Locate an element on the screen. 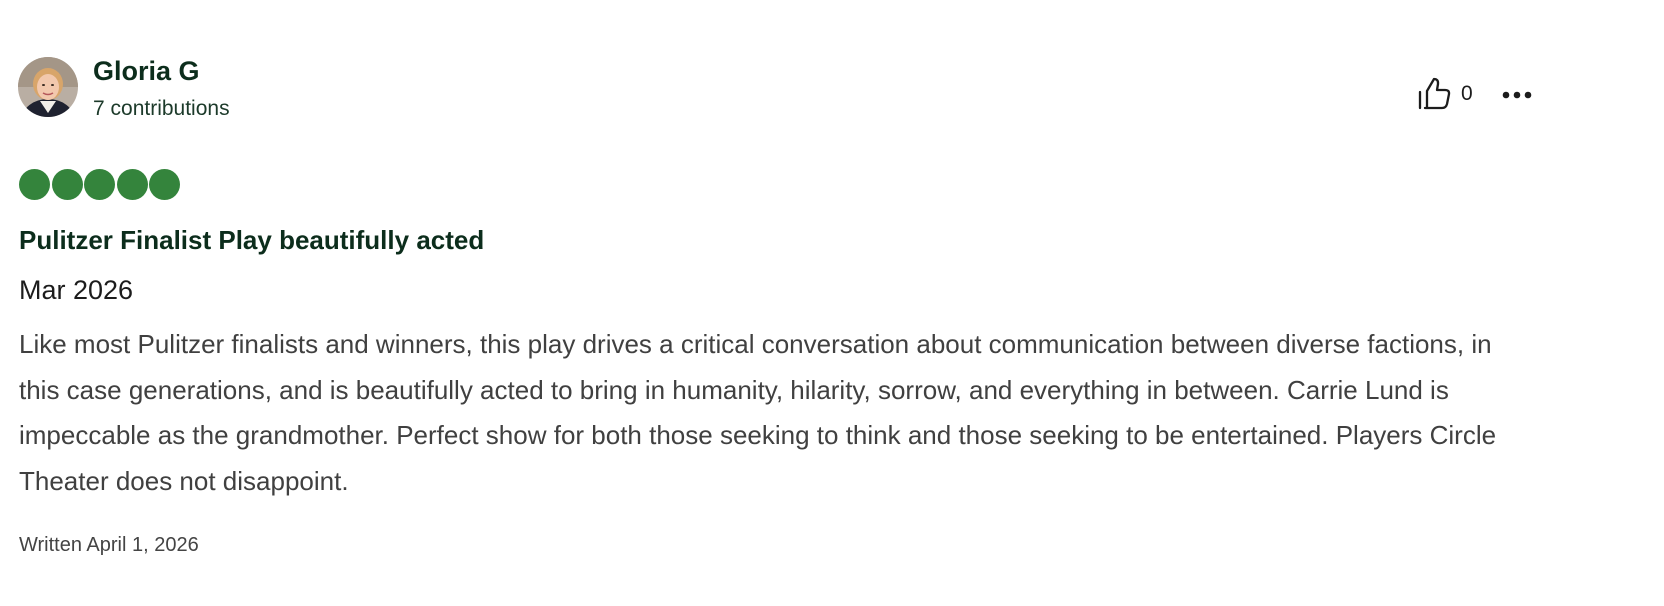 The height and width of the screenshot is (606, 1664). user-info: Gloria G 7 contributions is located at coordinates (161, 89).